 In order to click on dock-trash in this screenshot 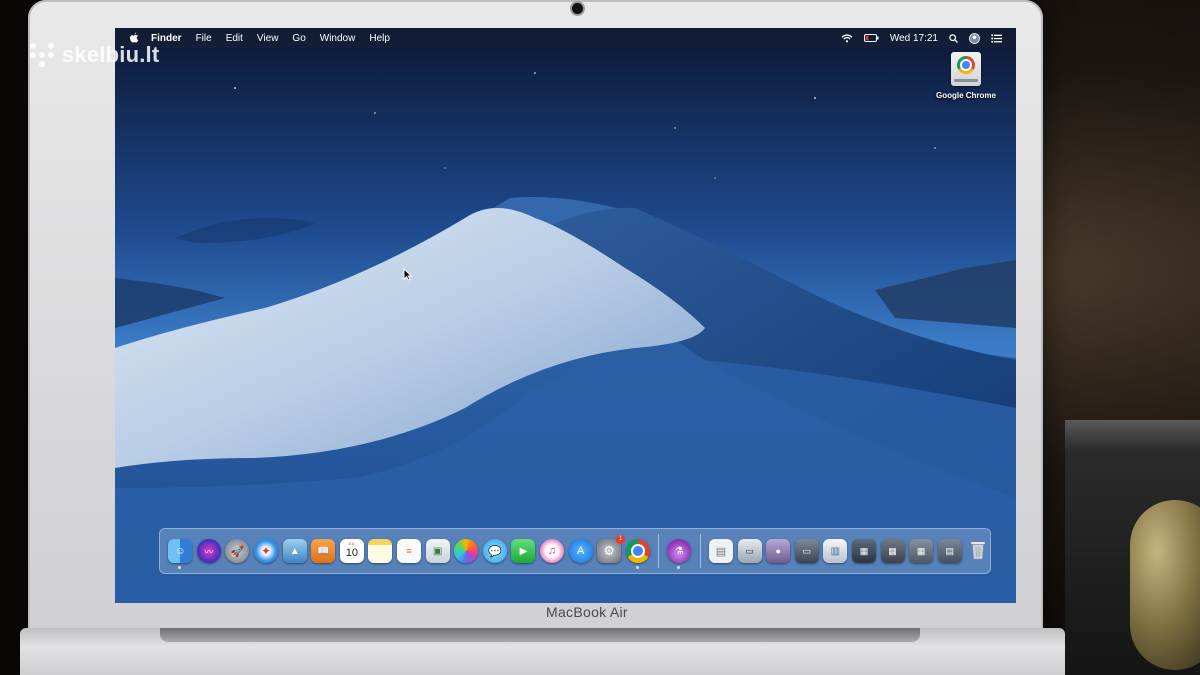, I will do `click(978, 551)`.